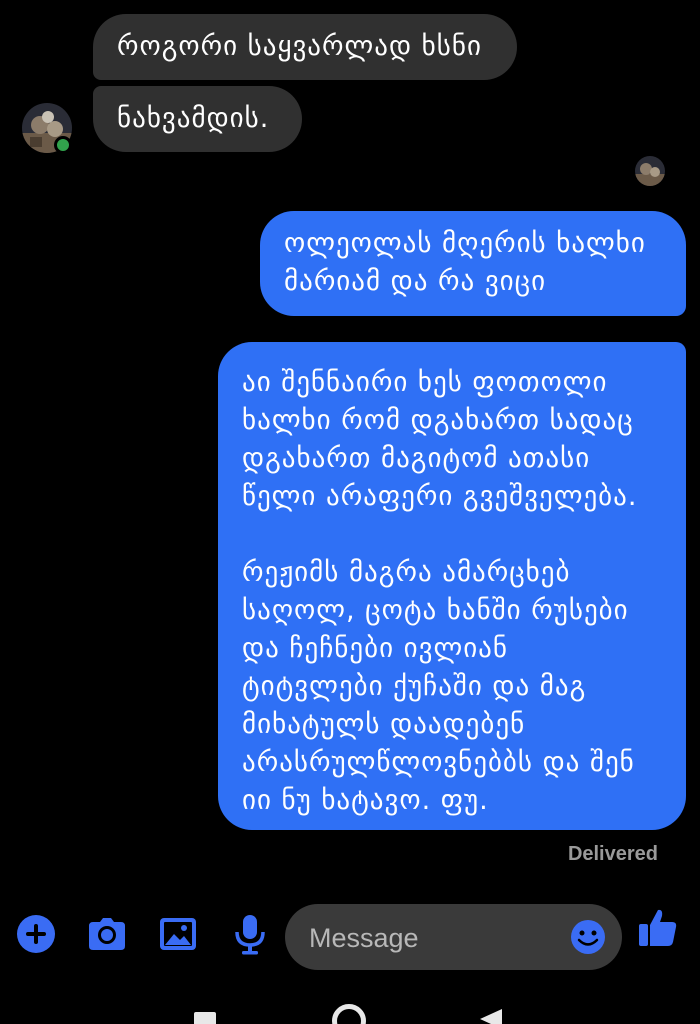 This screenshot has height=1024, width=700. I want to click on emoji-icon, so click(588, 937).